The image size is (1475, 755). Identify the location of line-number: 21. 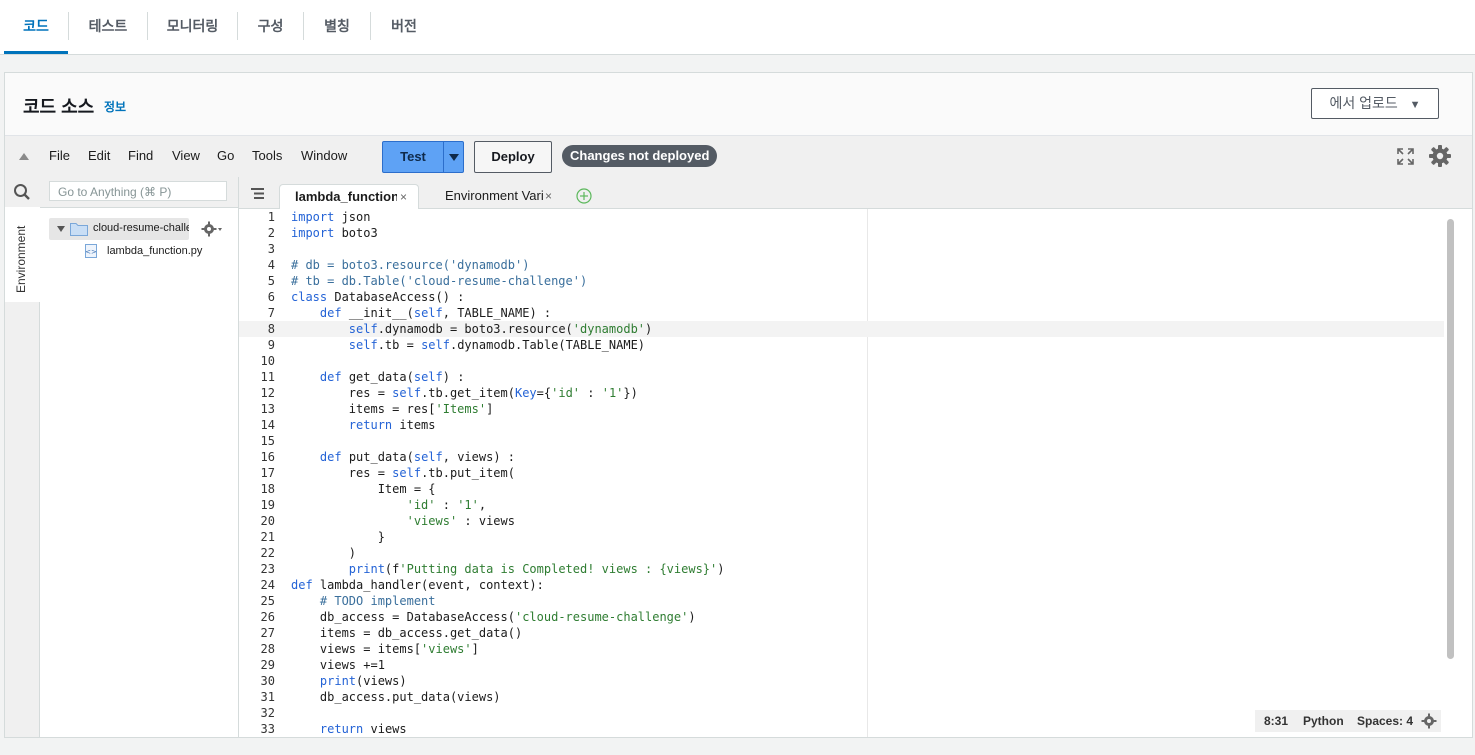
(267, 537).